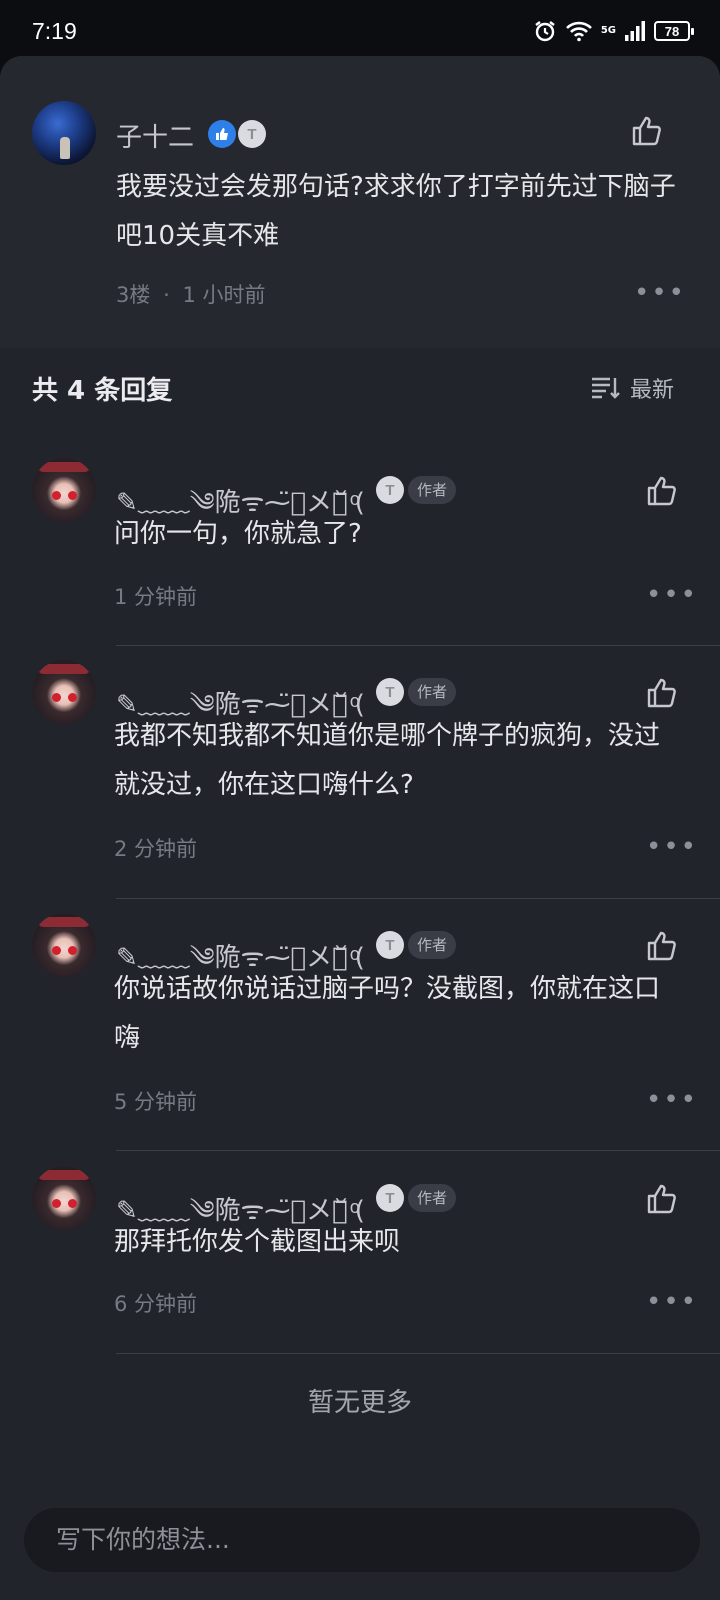 This screenshot has height=1600, width=720. What do you see at coordinates (54, 31) in the screenshot?
I see `status-time: 7:19` at bounding box center [54, 31].